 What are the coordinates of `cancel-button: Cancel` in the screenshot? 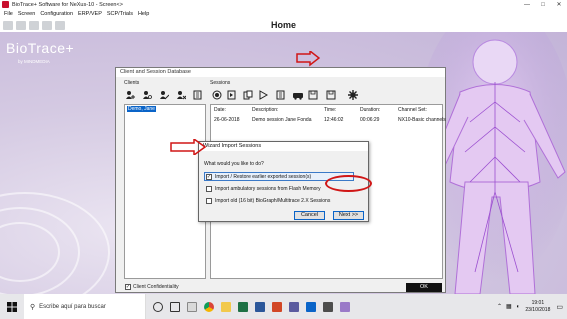 It's located at (309, 215).